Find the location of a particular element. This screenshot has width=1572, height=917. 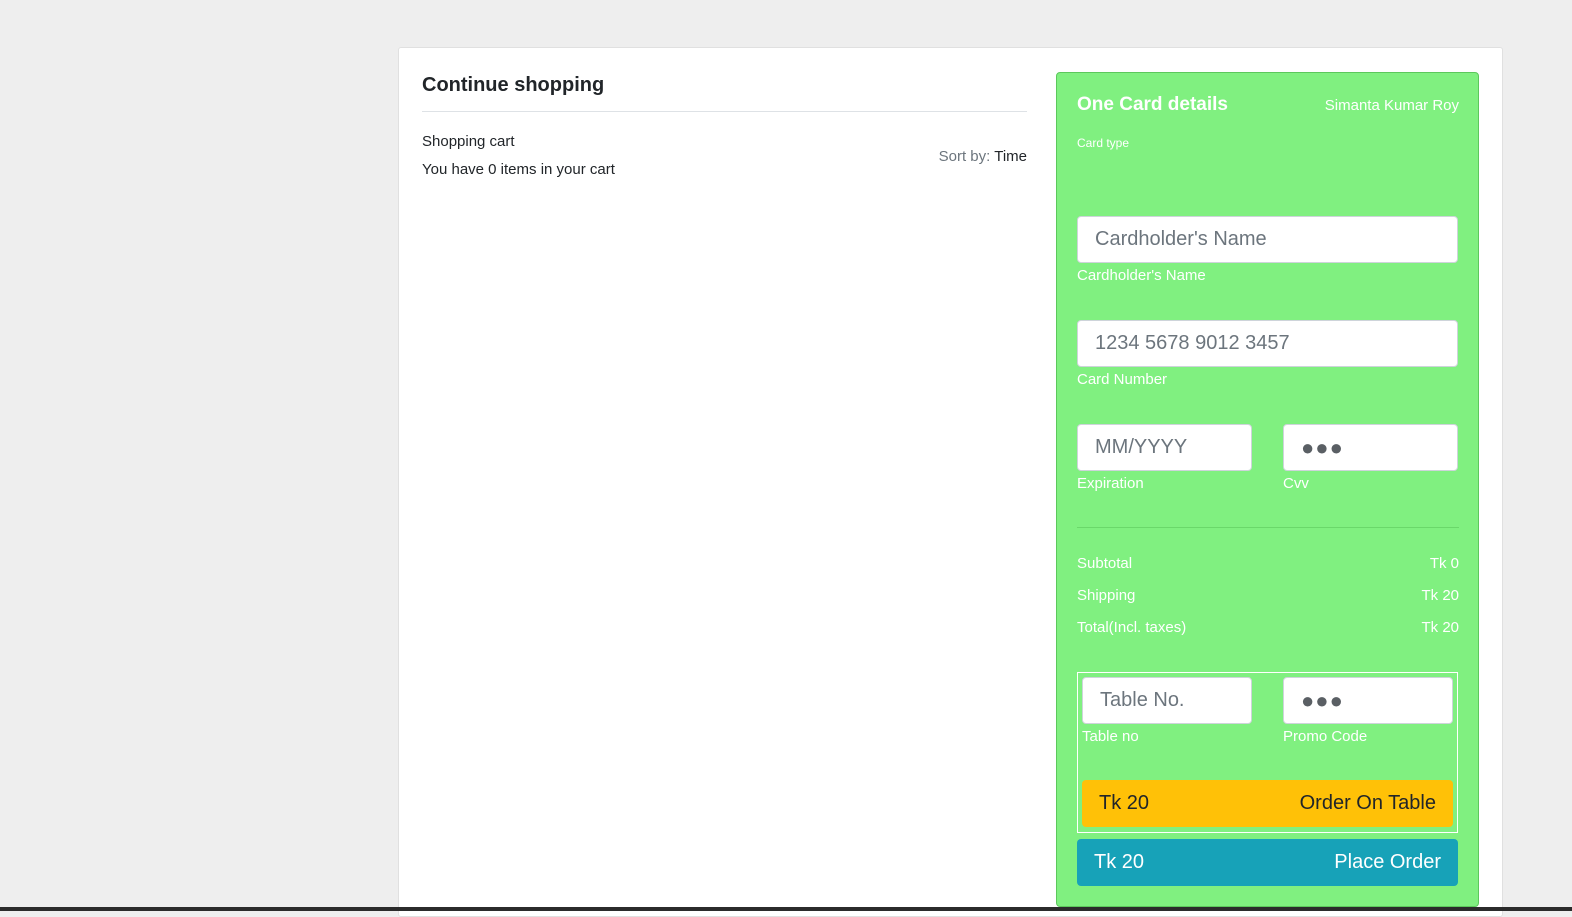

sort-control: Sort by: Time is located at coordinates (983, 156).